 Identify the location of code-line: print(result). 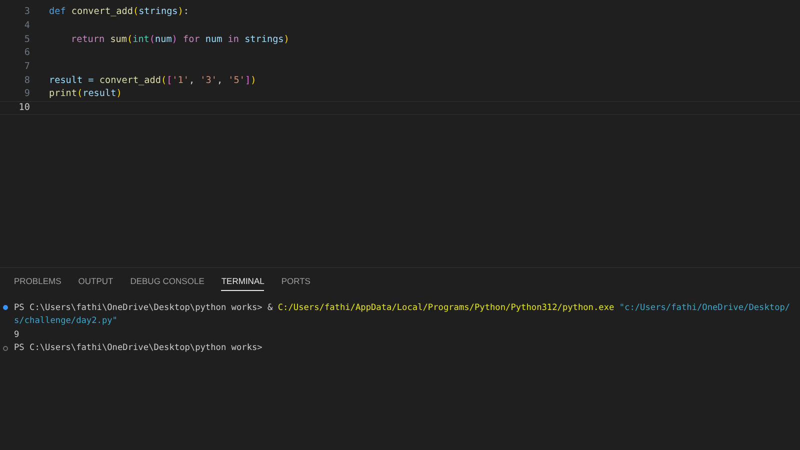
(85, 94).